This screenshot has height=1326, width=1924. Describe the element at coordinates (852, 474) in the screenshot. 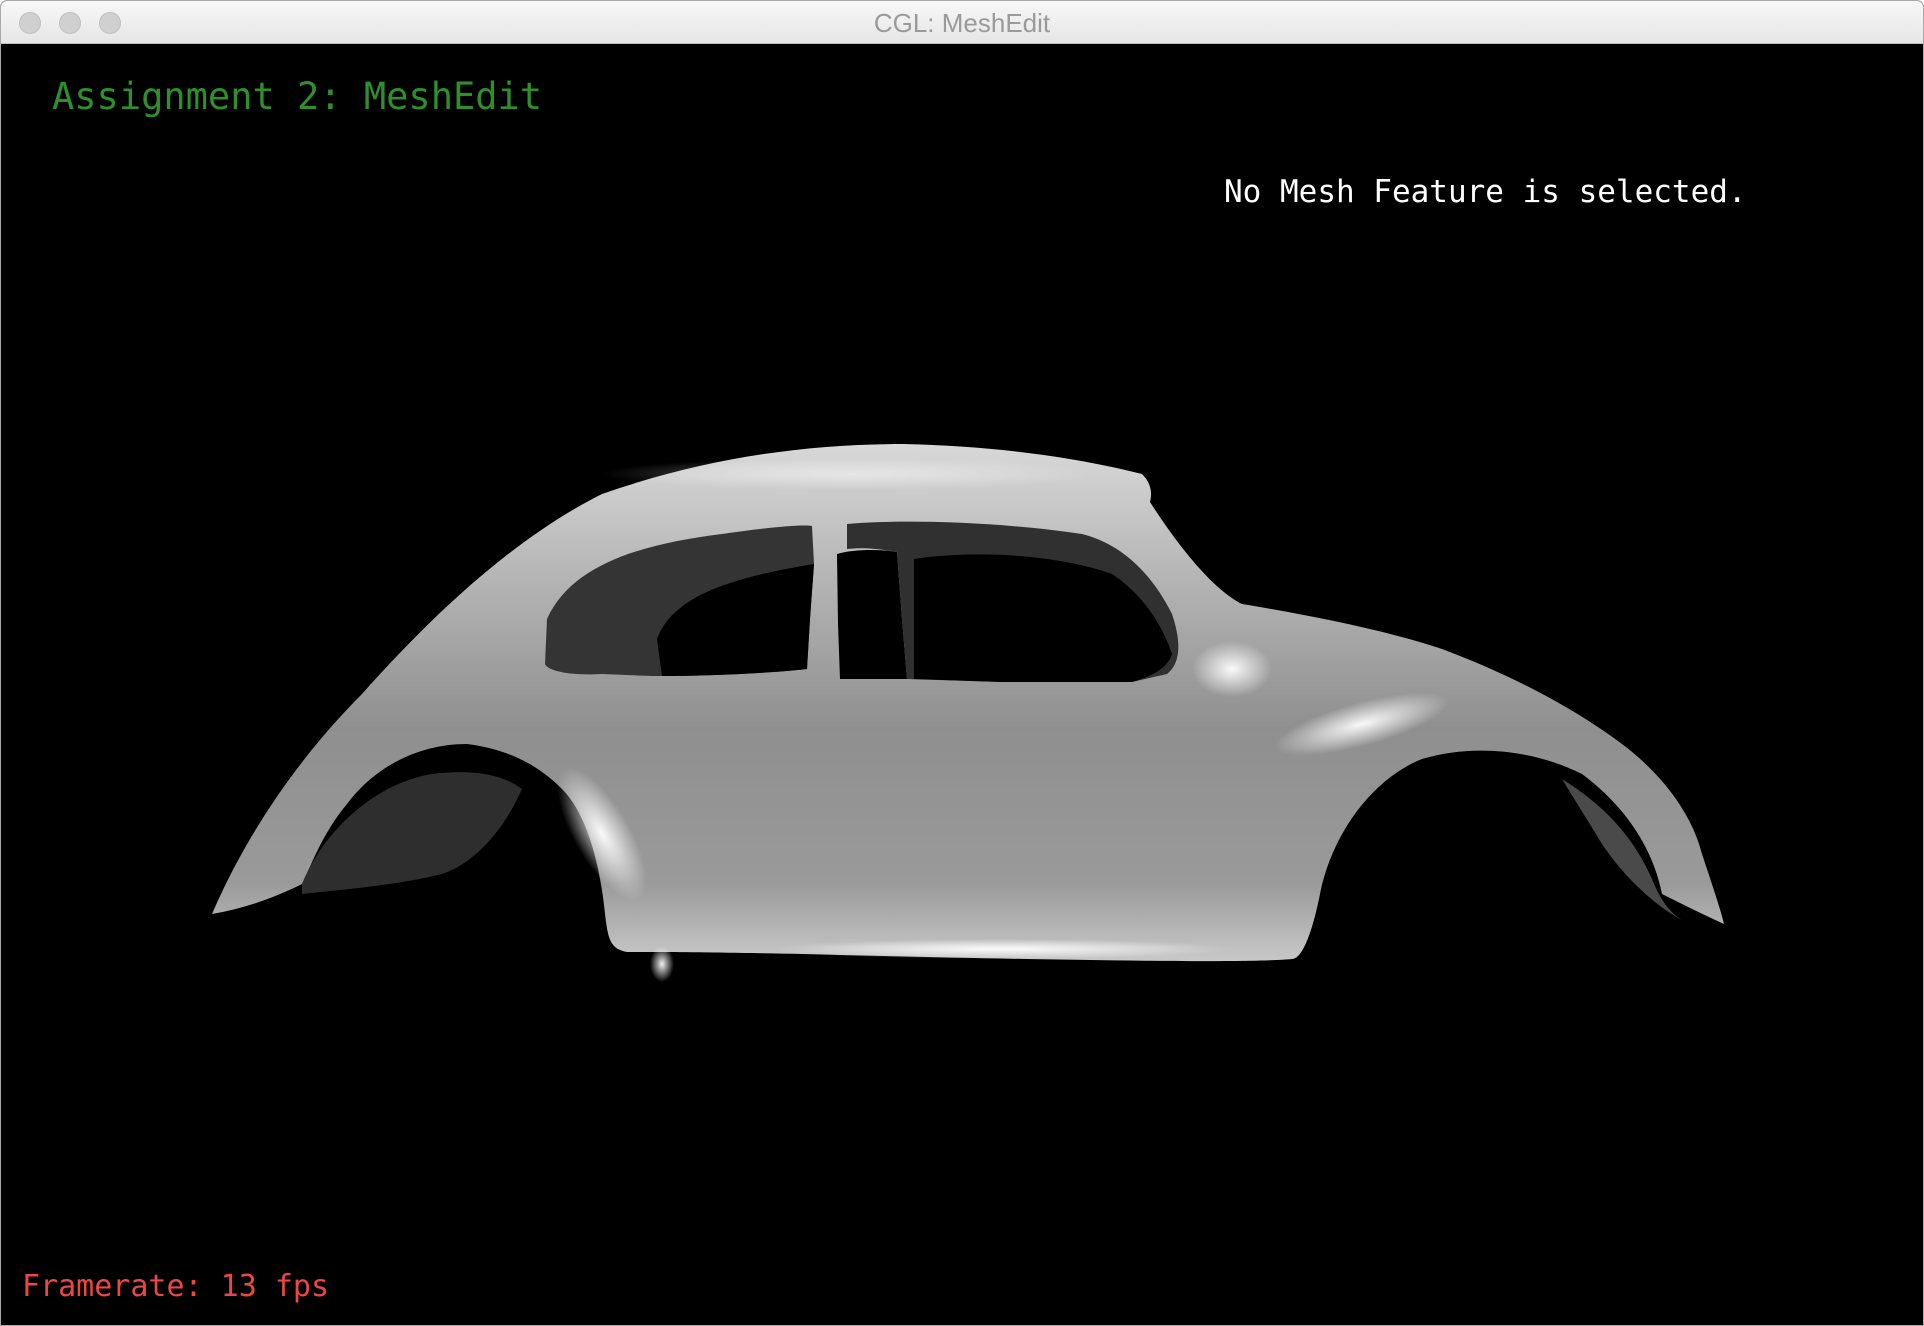

I see `roof-highlight` at that location.